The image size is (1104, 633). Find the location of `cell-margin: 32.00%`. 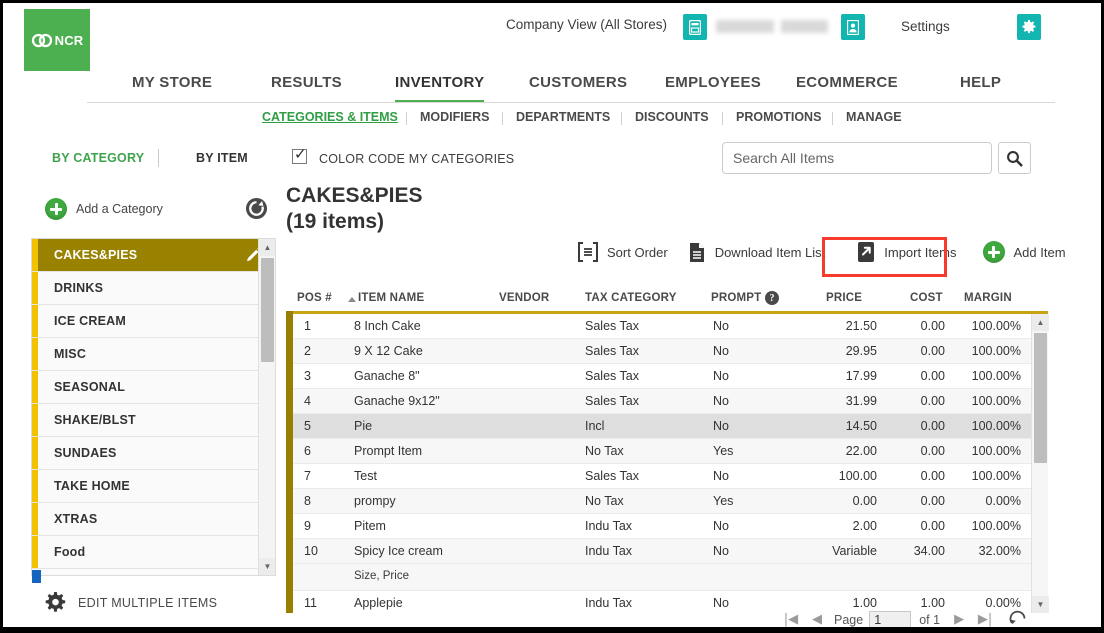

cell-margin: 32.00% is located at coordinates (999, 551).